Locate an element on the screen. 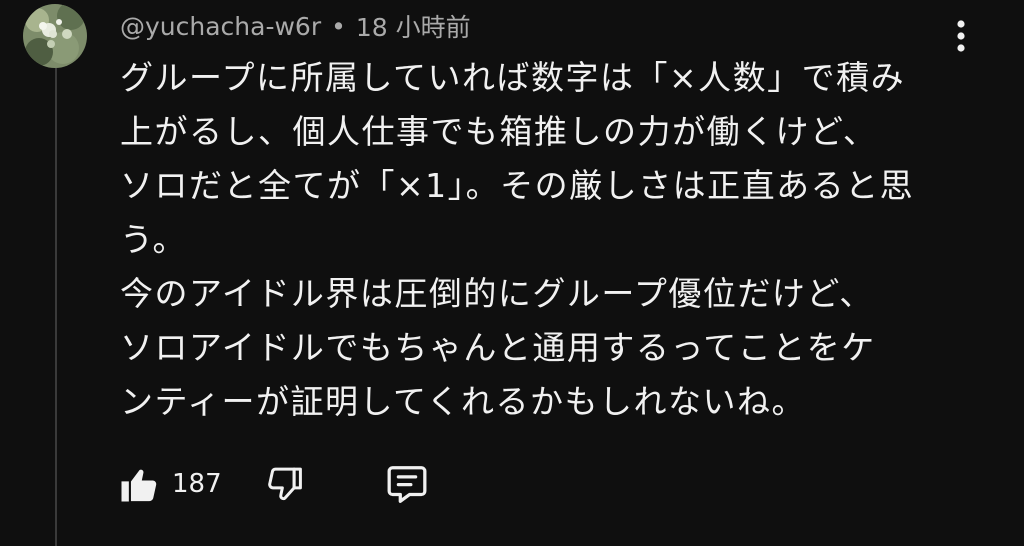 This screenshot has height=546, width=1024. dislike-button is located at coordinates (285, 484).